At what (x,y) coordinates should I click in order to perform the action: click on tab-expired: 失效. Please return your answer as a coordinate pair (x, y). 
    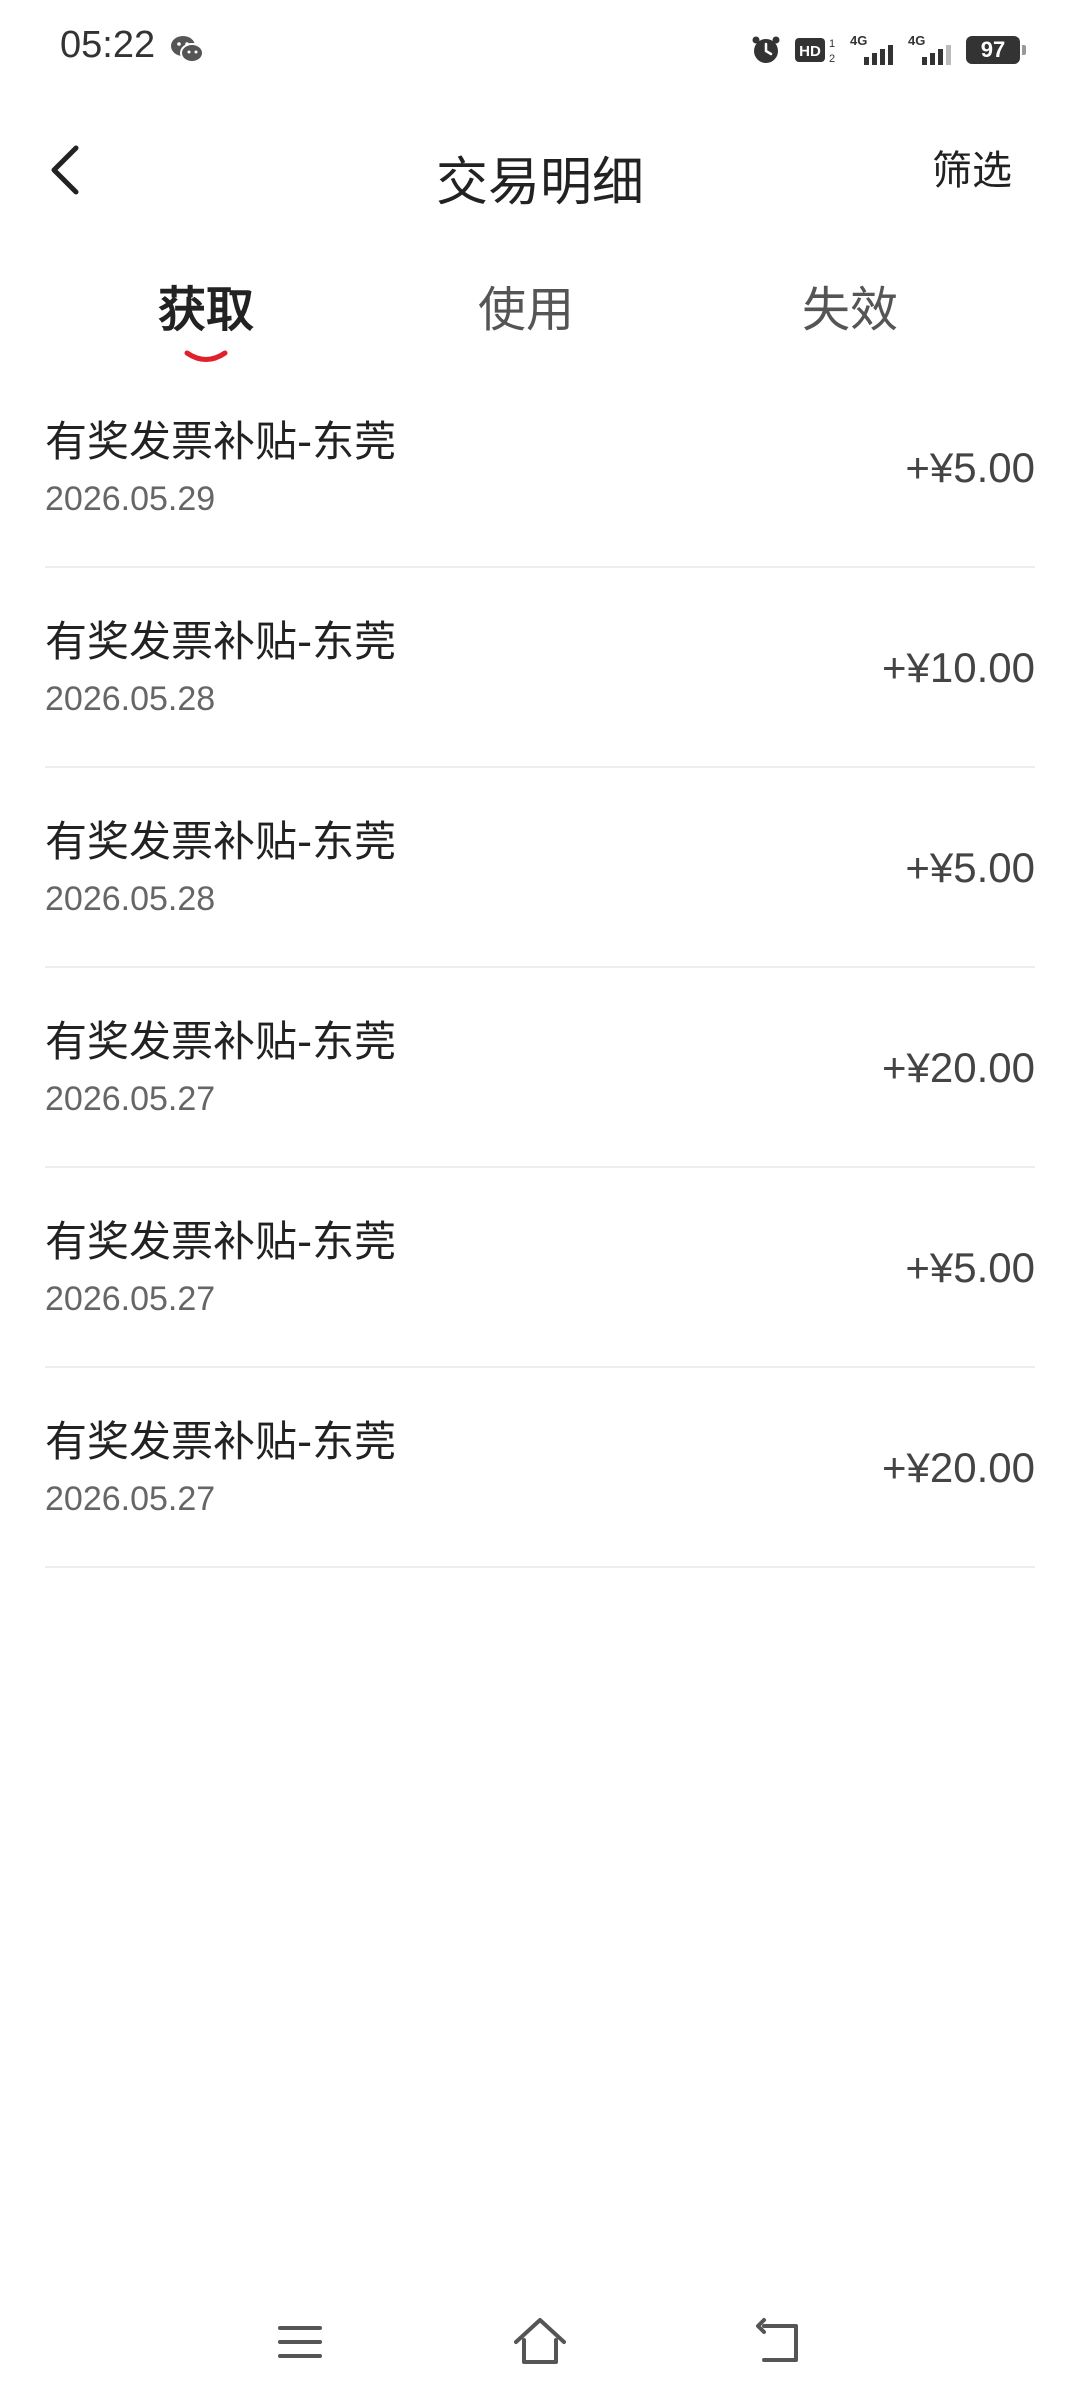
    Looking at the image, I should click on (850, 320).